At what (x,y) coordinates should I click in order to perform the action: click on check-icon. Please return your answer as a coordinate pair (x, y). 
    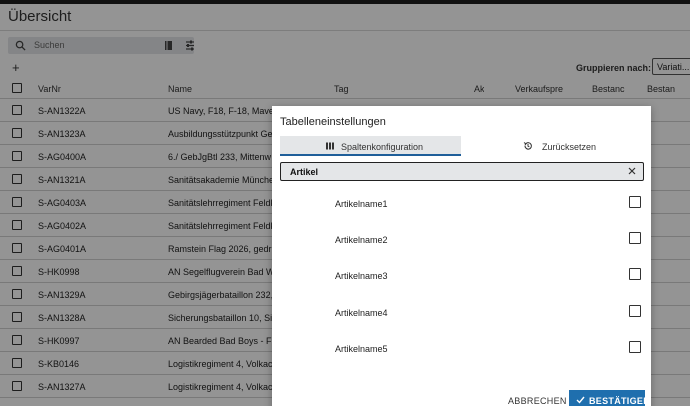
    Looking at the image, I should click on (580, 400).